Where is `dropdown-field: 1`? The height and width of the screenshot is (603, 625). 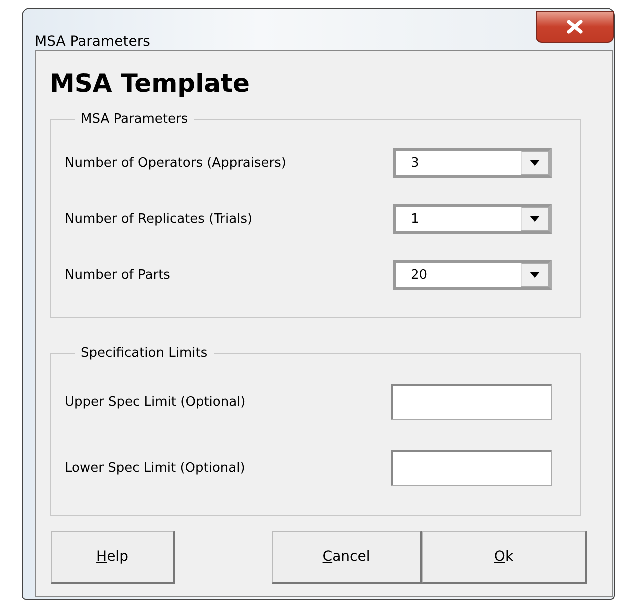 dropdown-field: 1 is located at coordinates (472, 219).